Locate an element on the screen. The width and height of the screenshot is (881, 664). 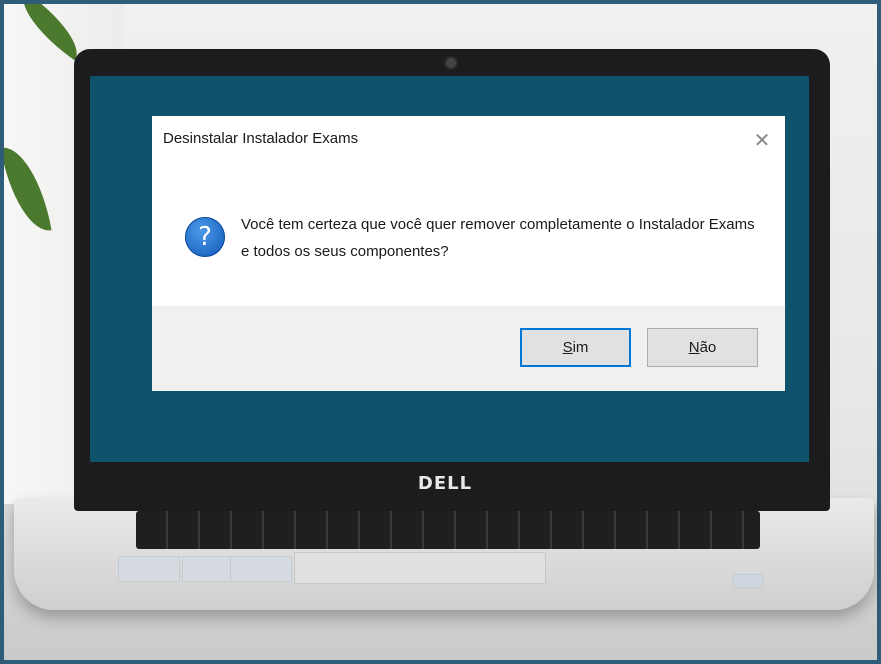
close-icon: ✕ is located at coordinates (762, 140).